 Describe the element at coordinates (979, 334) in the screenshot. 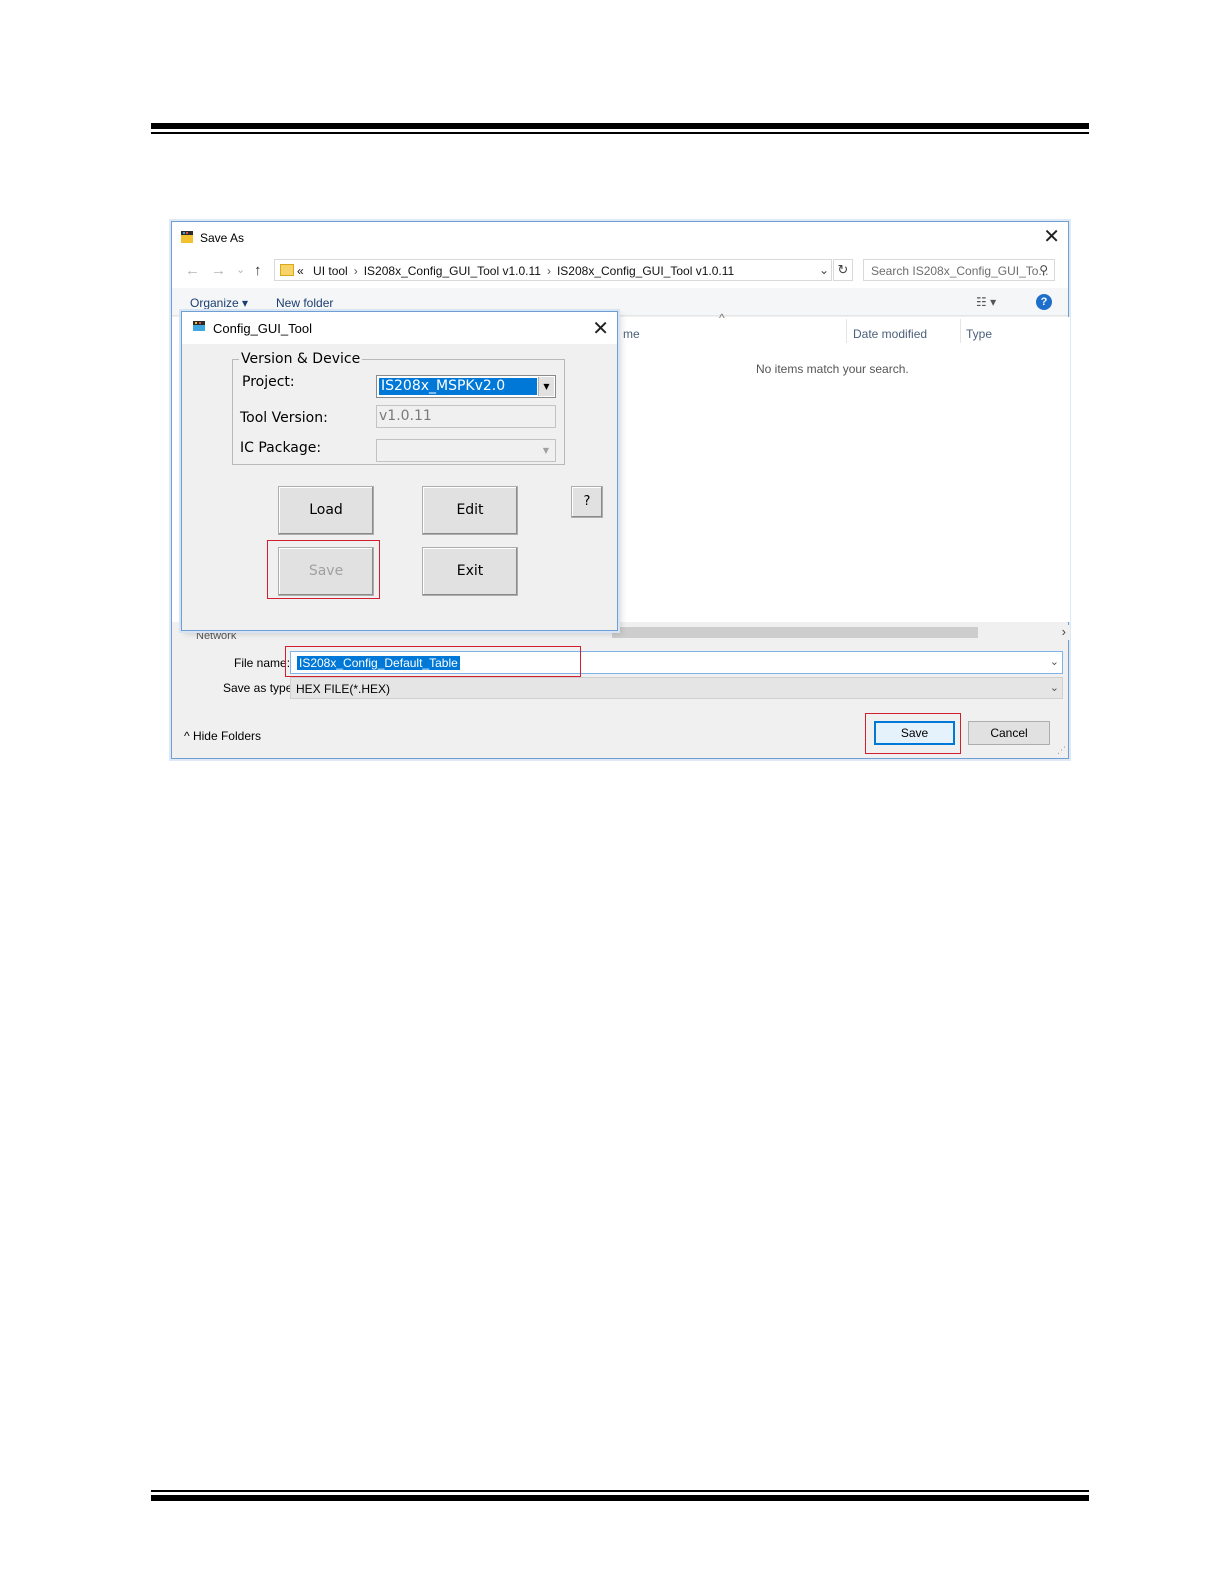

I see `column-header-type: Type` at that location.